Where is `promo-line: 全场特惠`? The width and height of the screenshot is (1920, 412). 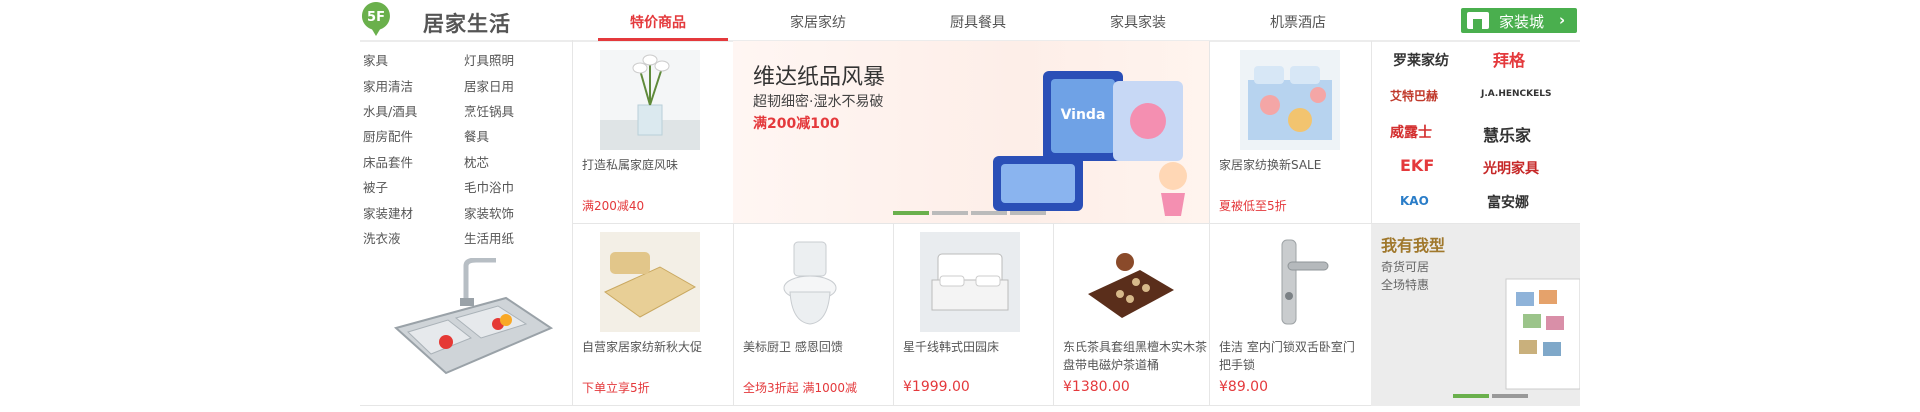 promo-line: 全场特惠 is located at coordinates (1405, 285).